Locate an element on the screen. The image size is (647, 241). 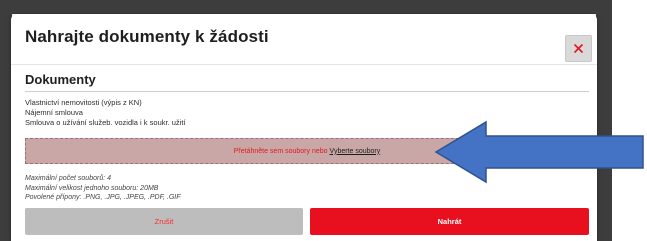
upload-button: Nahrát is located at coordinates (449, 221).